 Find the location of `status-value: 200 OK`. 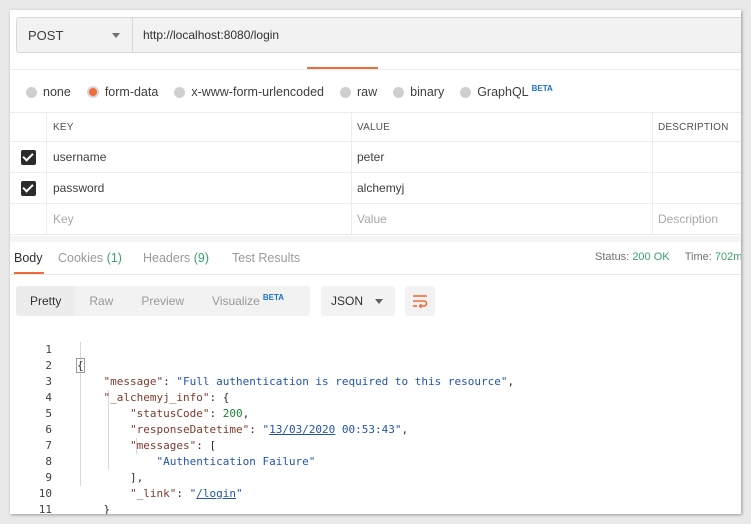

status-value: 200 OK is located at coordinates (650, 257).